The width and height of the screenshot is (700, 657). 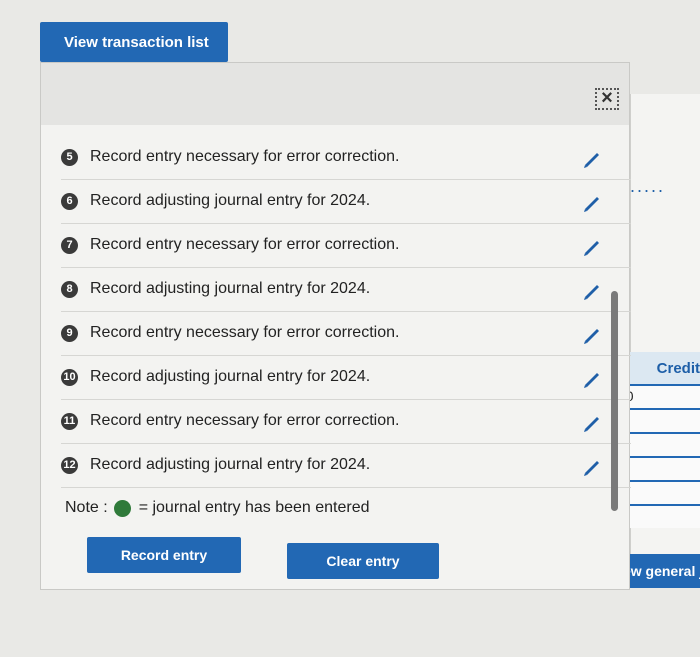 What do you see at coordinates (69, 289) in the screenshot?
I see `row-number-badge: 8` at bounding box center [69, 289].